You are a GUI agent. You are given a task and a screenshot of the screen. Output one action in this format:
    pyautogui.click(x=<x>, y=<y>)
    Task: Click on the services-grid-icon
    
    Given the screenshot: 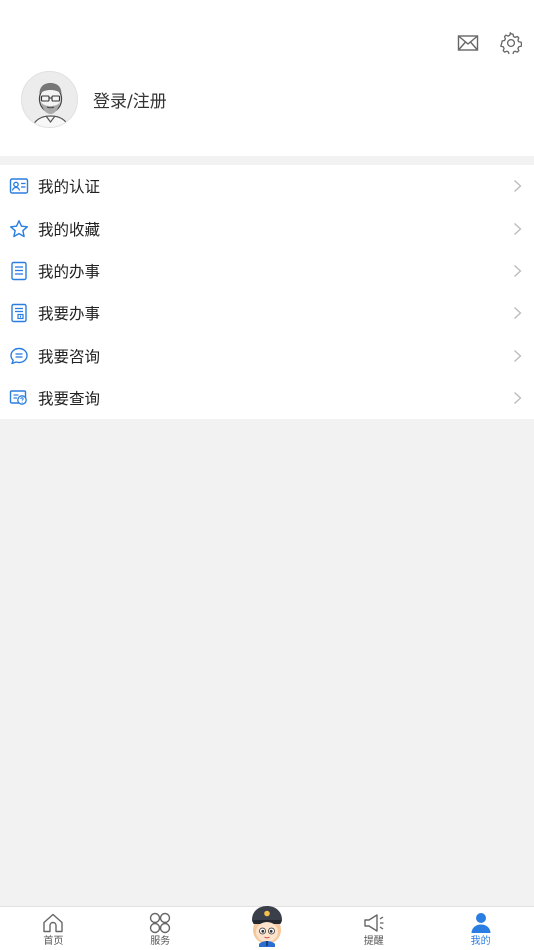 What is the action you would take?
    pyautogui.click(x=160, y=923)
    